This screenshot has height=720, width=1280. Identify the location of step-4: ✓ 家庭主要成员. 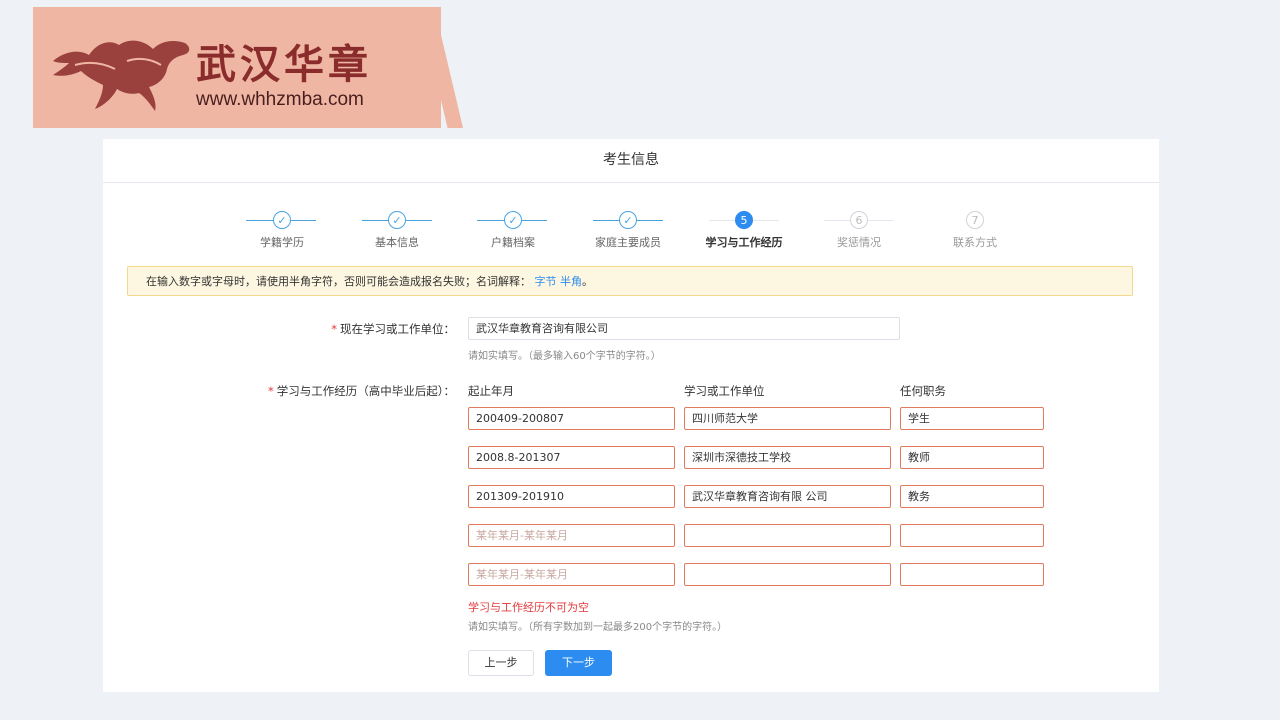
(628, 230).